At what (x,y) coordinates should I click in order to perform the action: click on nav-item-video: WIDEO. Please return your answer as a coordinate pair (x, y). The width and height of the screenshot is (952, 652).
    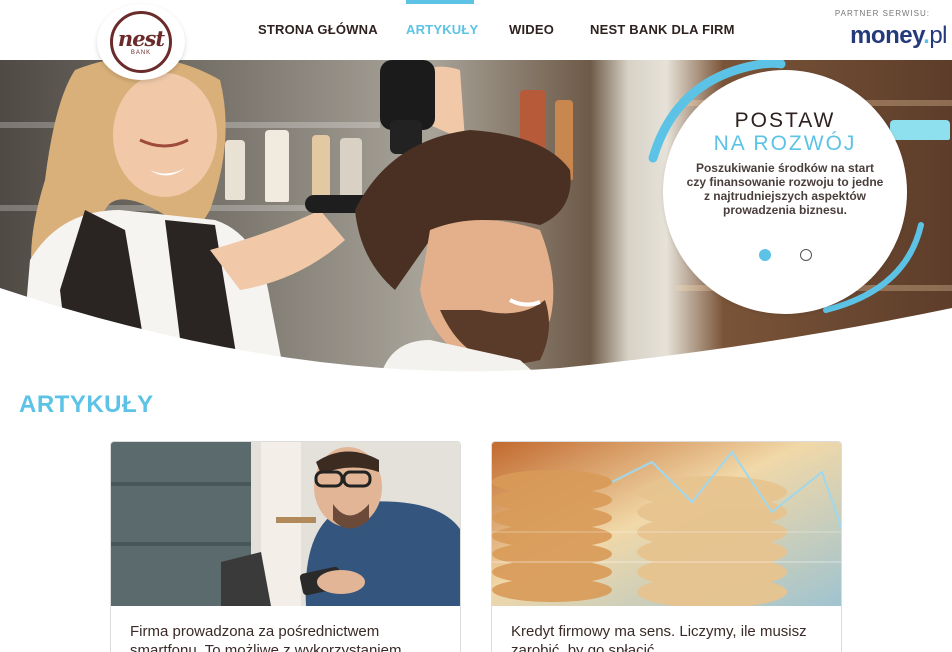
    Looking at the image, I should click on (531, 29).